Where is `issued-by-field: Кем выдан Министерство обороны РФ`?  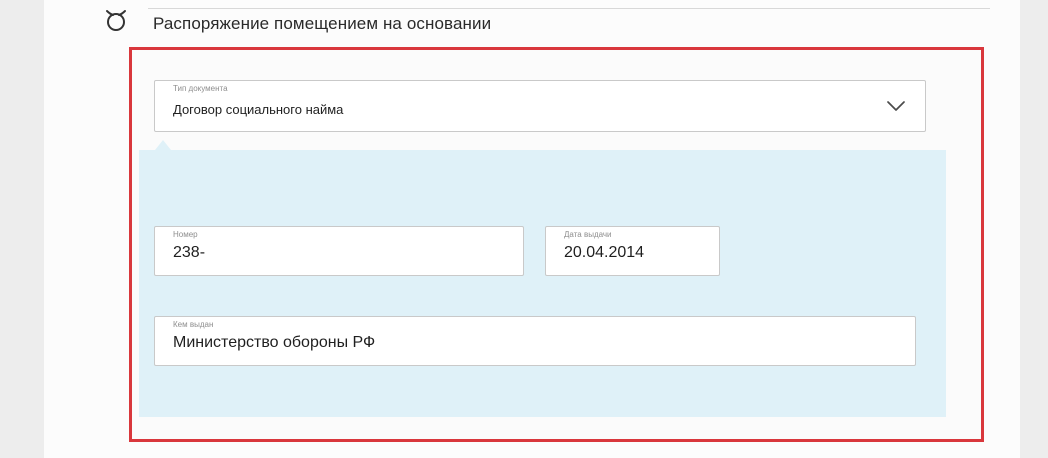
issued-by-field: Кем выдан Министерство обороны РФ is located at coordinates (535, 341).